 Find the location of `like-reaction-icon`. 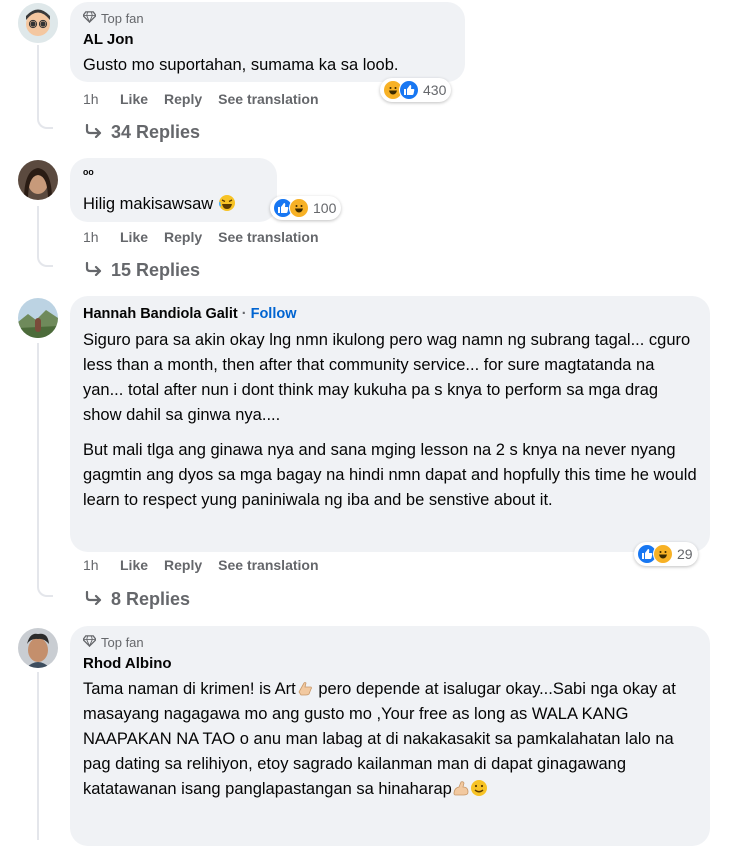

like-reaction-icon is located at coordinates (409, 90).